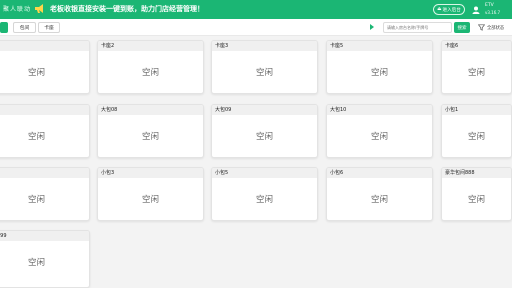 This screenshot has height=288, width=512. I want to click on room-card: 大包08 空闲, so click(150, 131).